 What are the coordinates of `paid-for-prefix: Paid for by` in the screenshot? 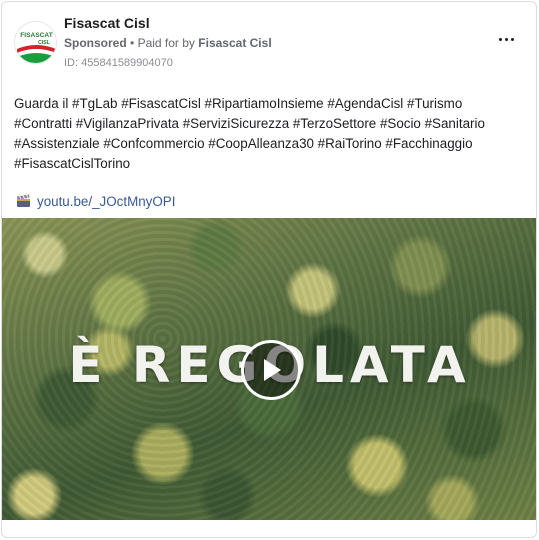 It's located at (166, 43).